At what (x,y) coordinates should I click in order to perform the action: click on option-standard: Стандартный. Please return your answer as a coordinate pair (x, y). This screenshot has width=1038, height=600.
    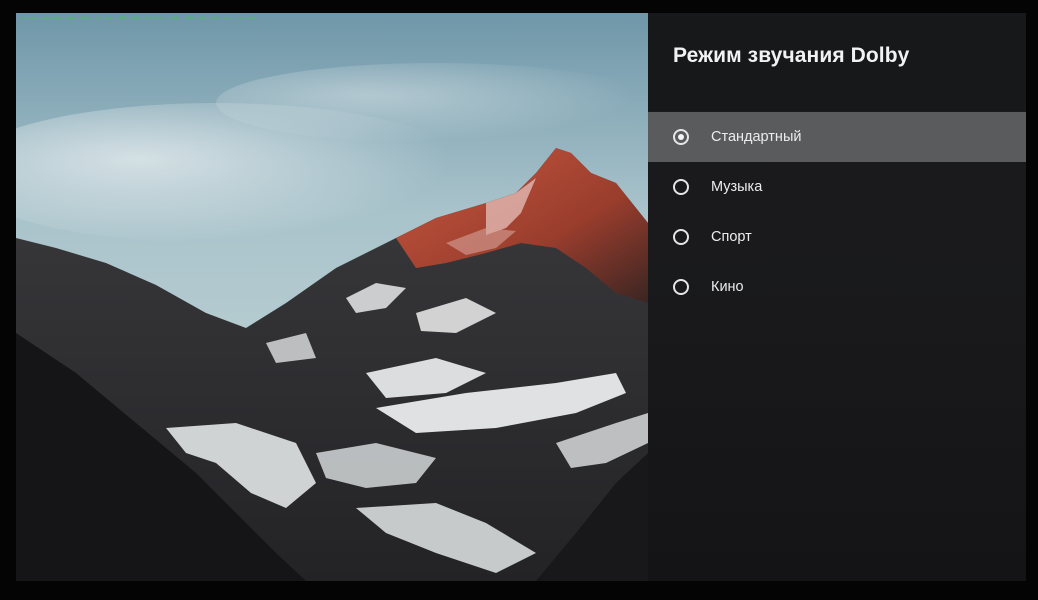
    Looking at the image, I should click on (837, 137).